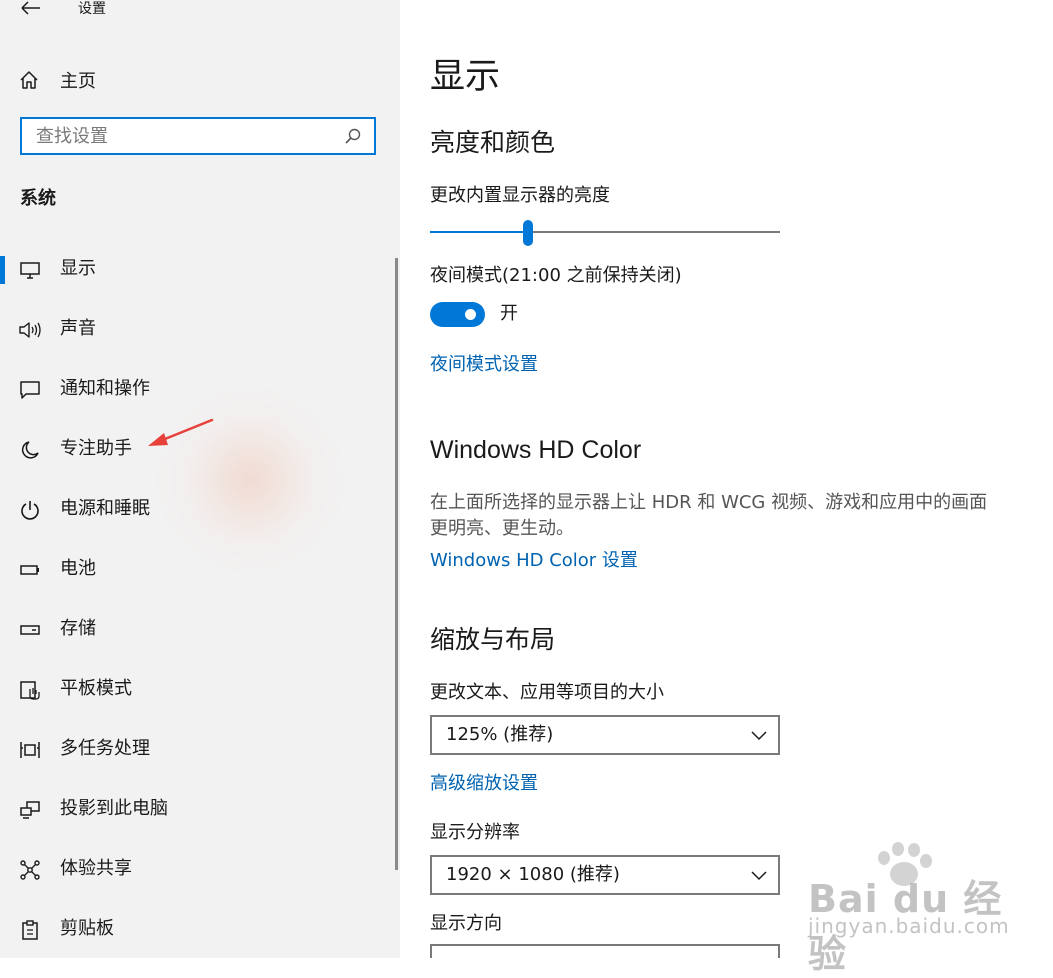  I want to click on sidebar-item-home: 主页, so click(57, 80).